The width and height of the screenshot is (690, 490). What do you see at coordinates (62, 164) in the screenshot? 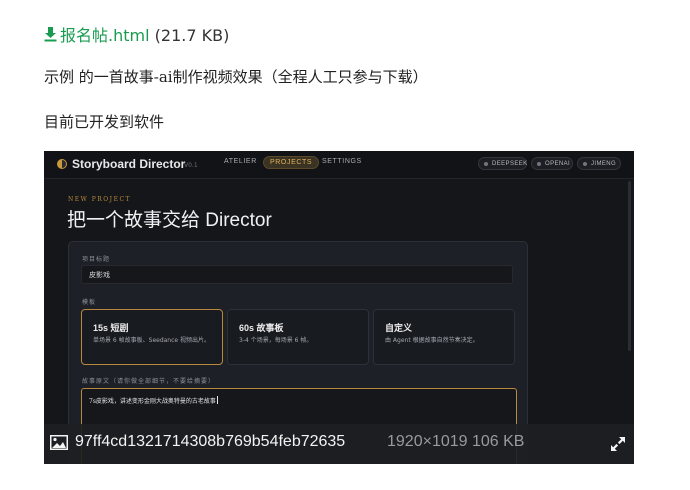
I see `half-moon-logo-icon` at bounding box center [62, 164].